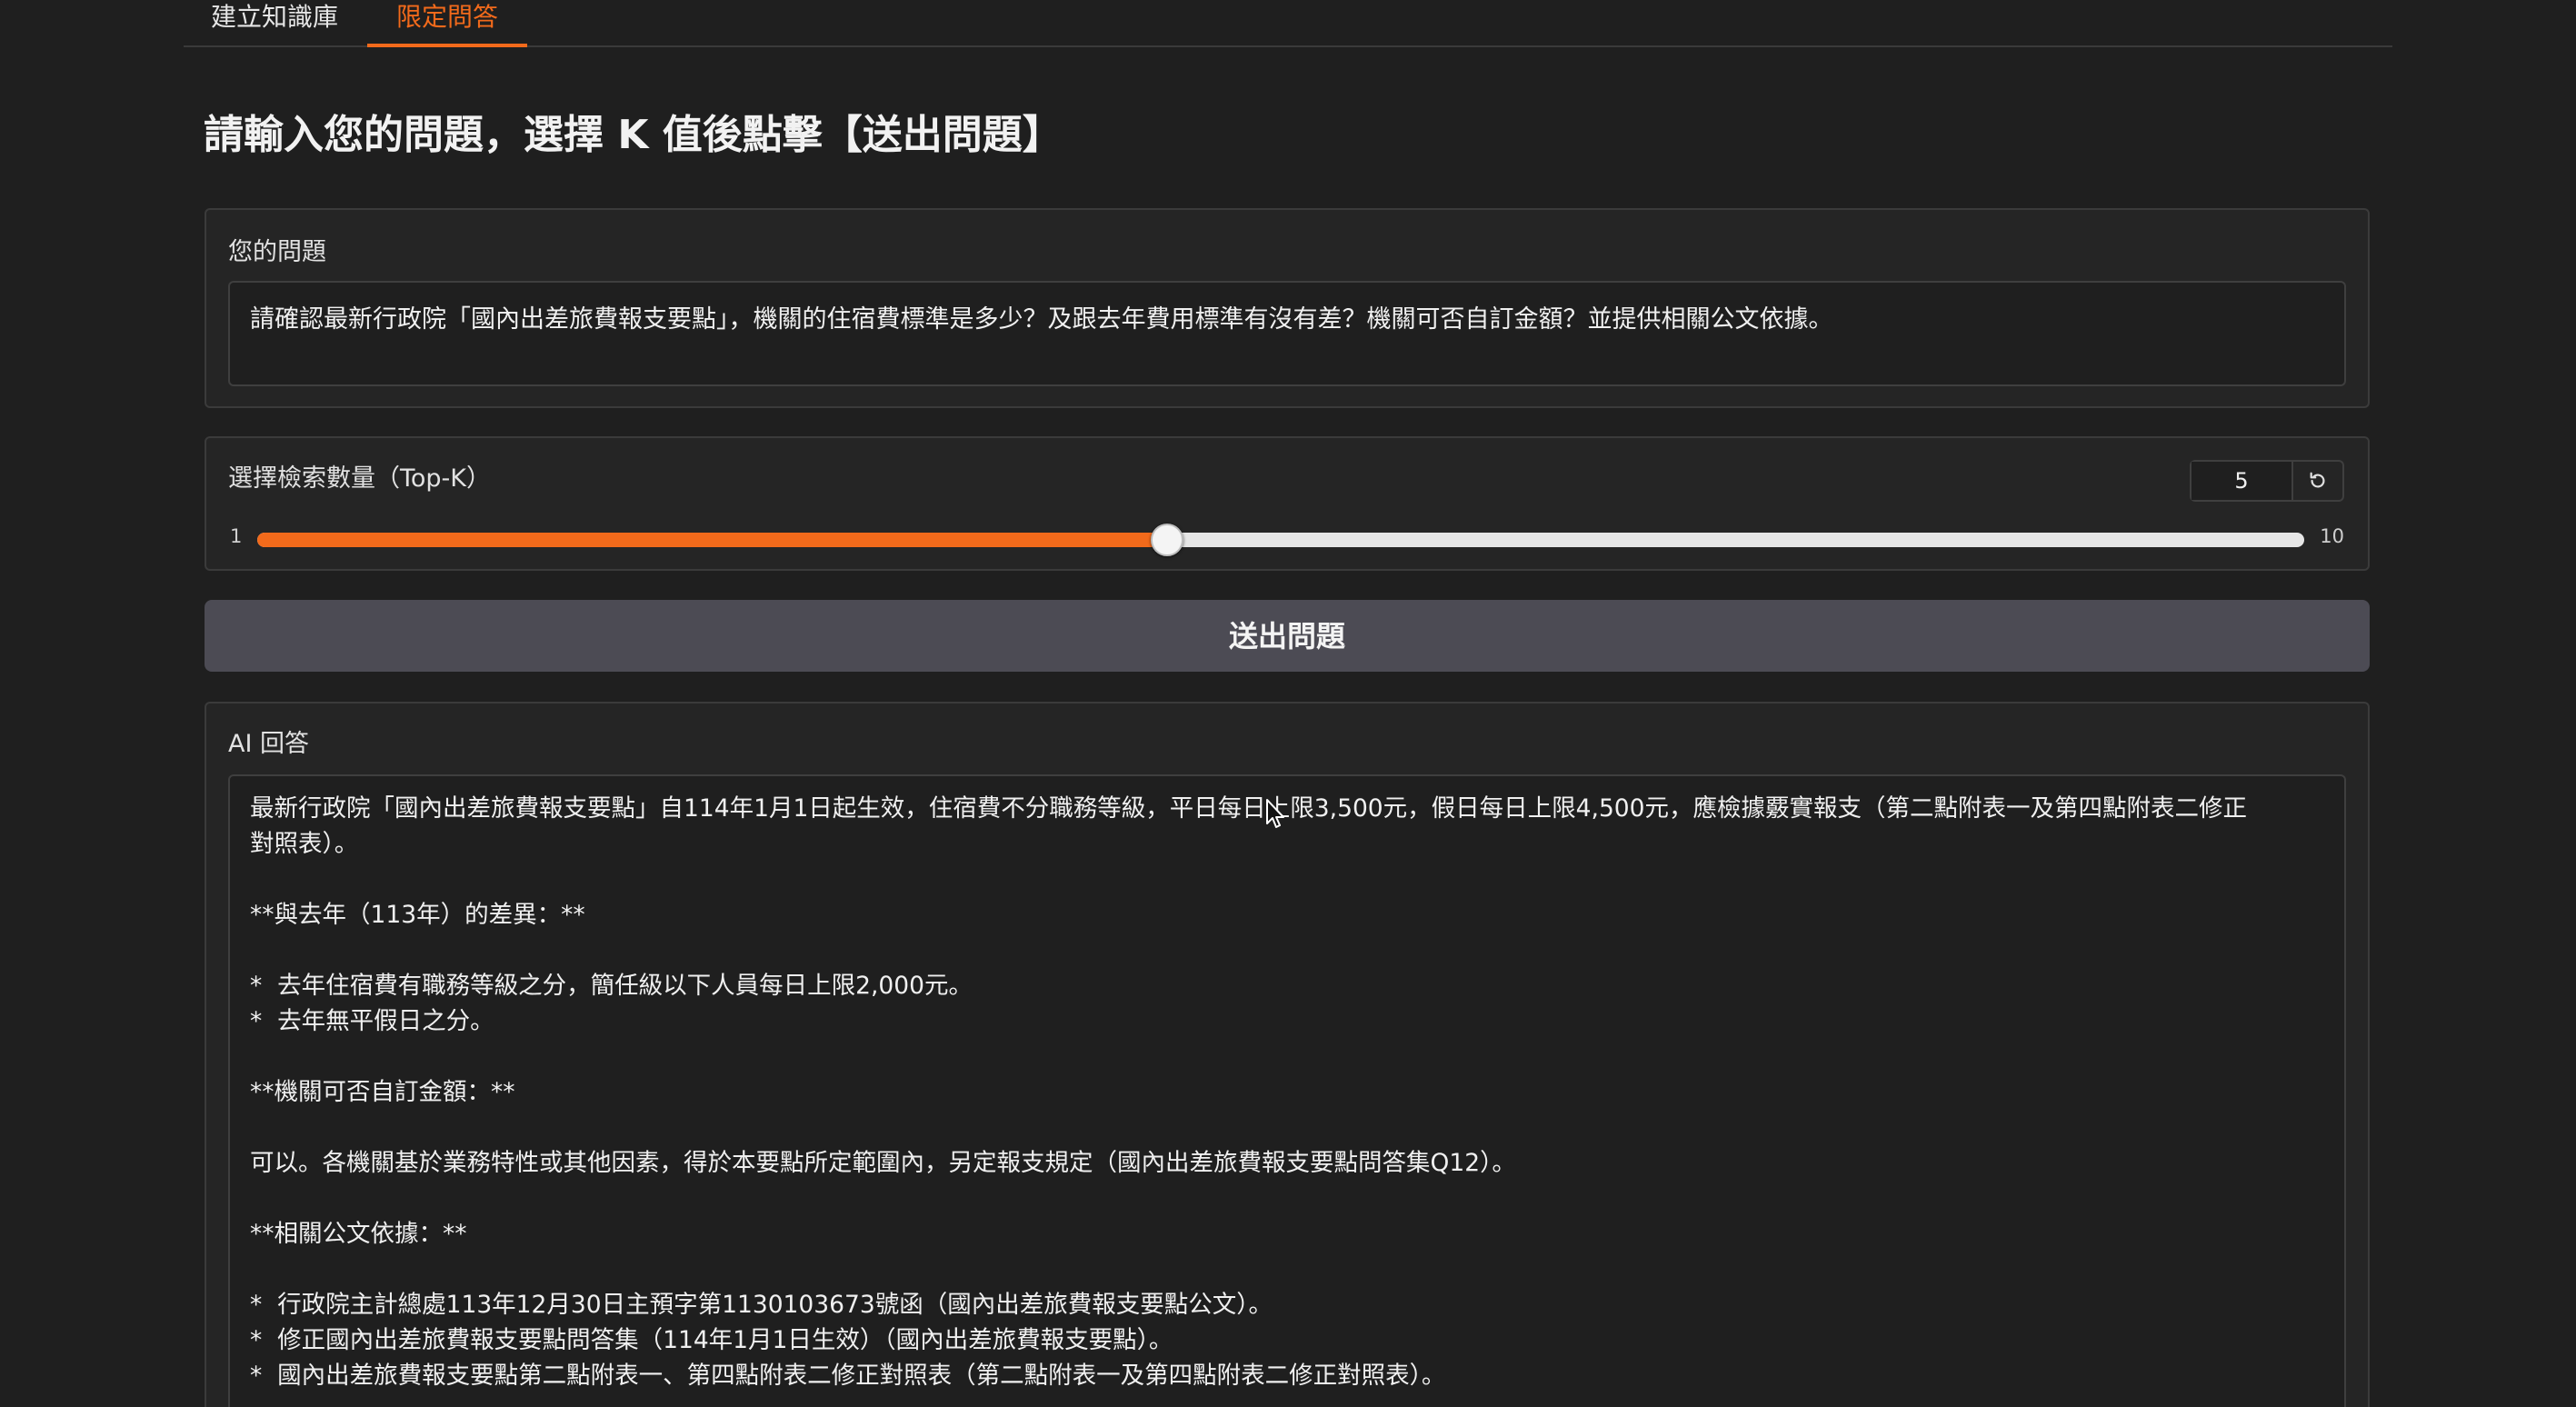 This screenshot has height=1407, width=2576. I want to click on submit-question-button: 送出問題, so click(1287, 636).